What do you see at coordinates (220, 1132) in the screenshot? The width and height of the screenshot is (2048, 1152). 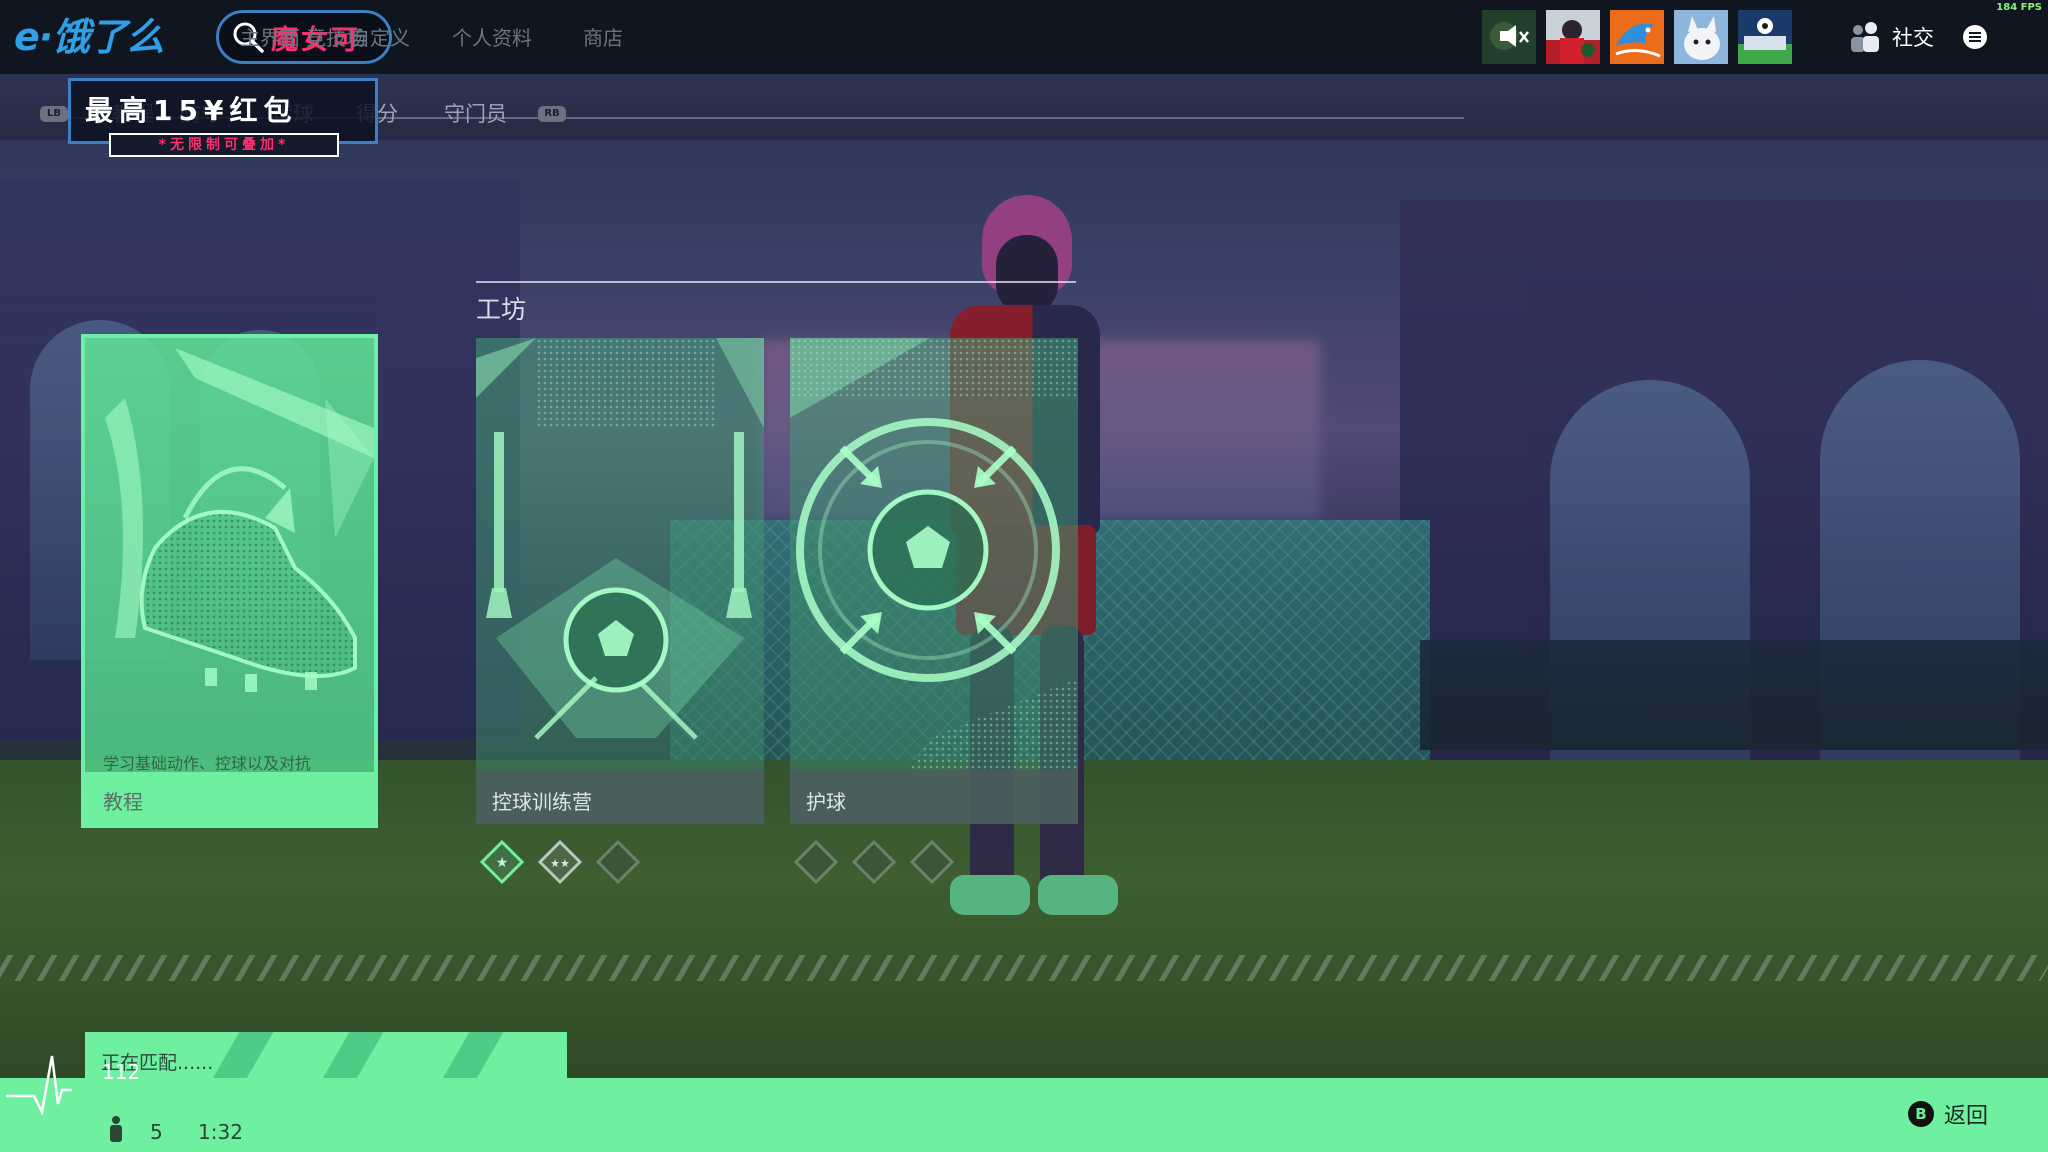 I see `matchmaking-timer: 1:32` at bounding box center [220, 1132].